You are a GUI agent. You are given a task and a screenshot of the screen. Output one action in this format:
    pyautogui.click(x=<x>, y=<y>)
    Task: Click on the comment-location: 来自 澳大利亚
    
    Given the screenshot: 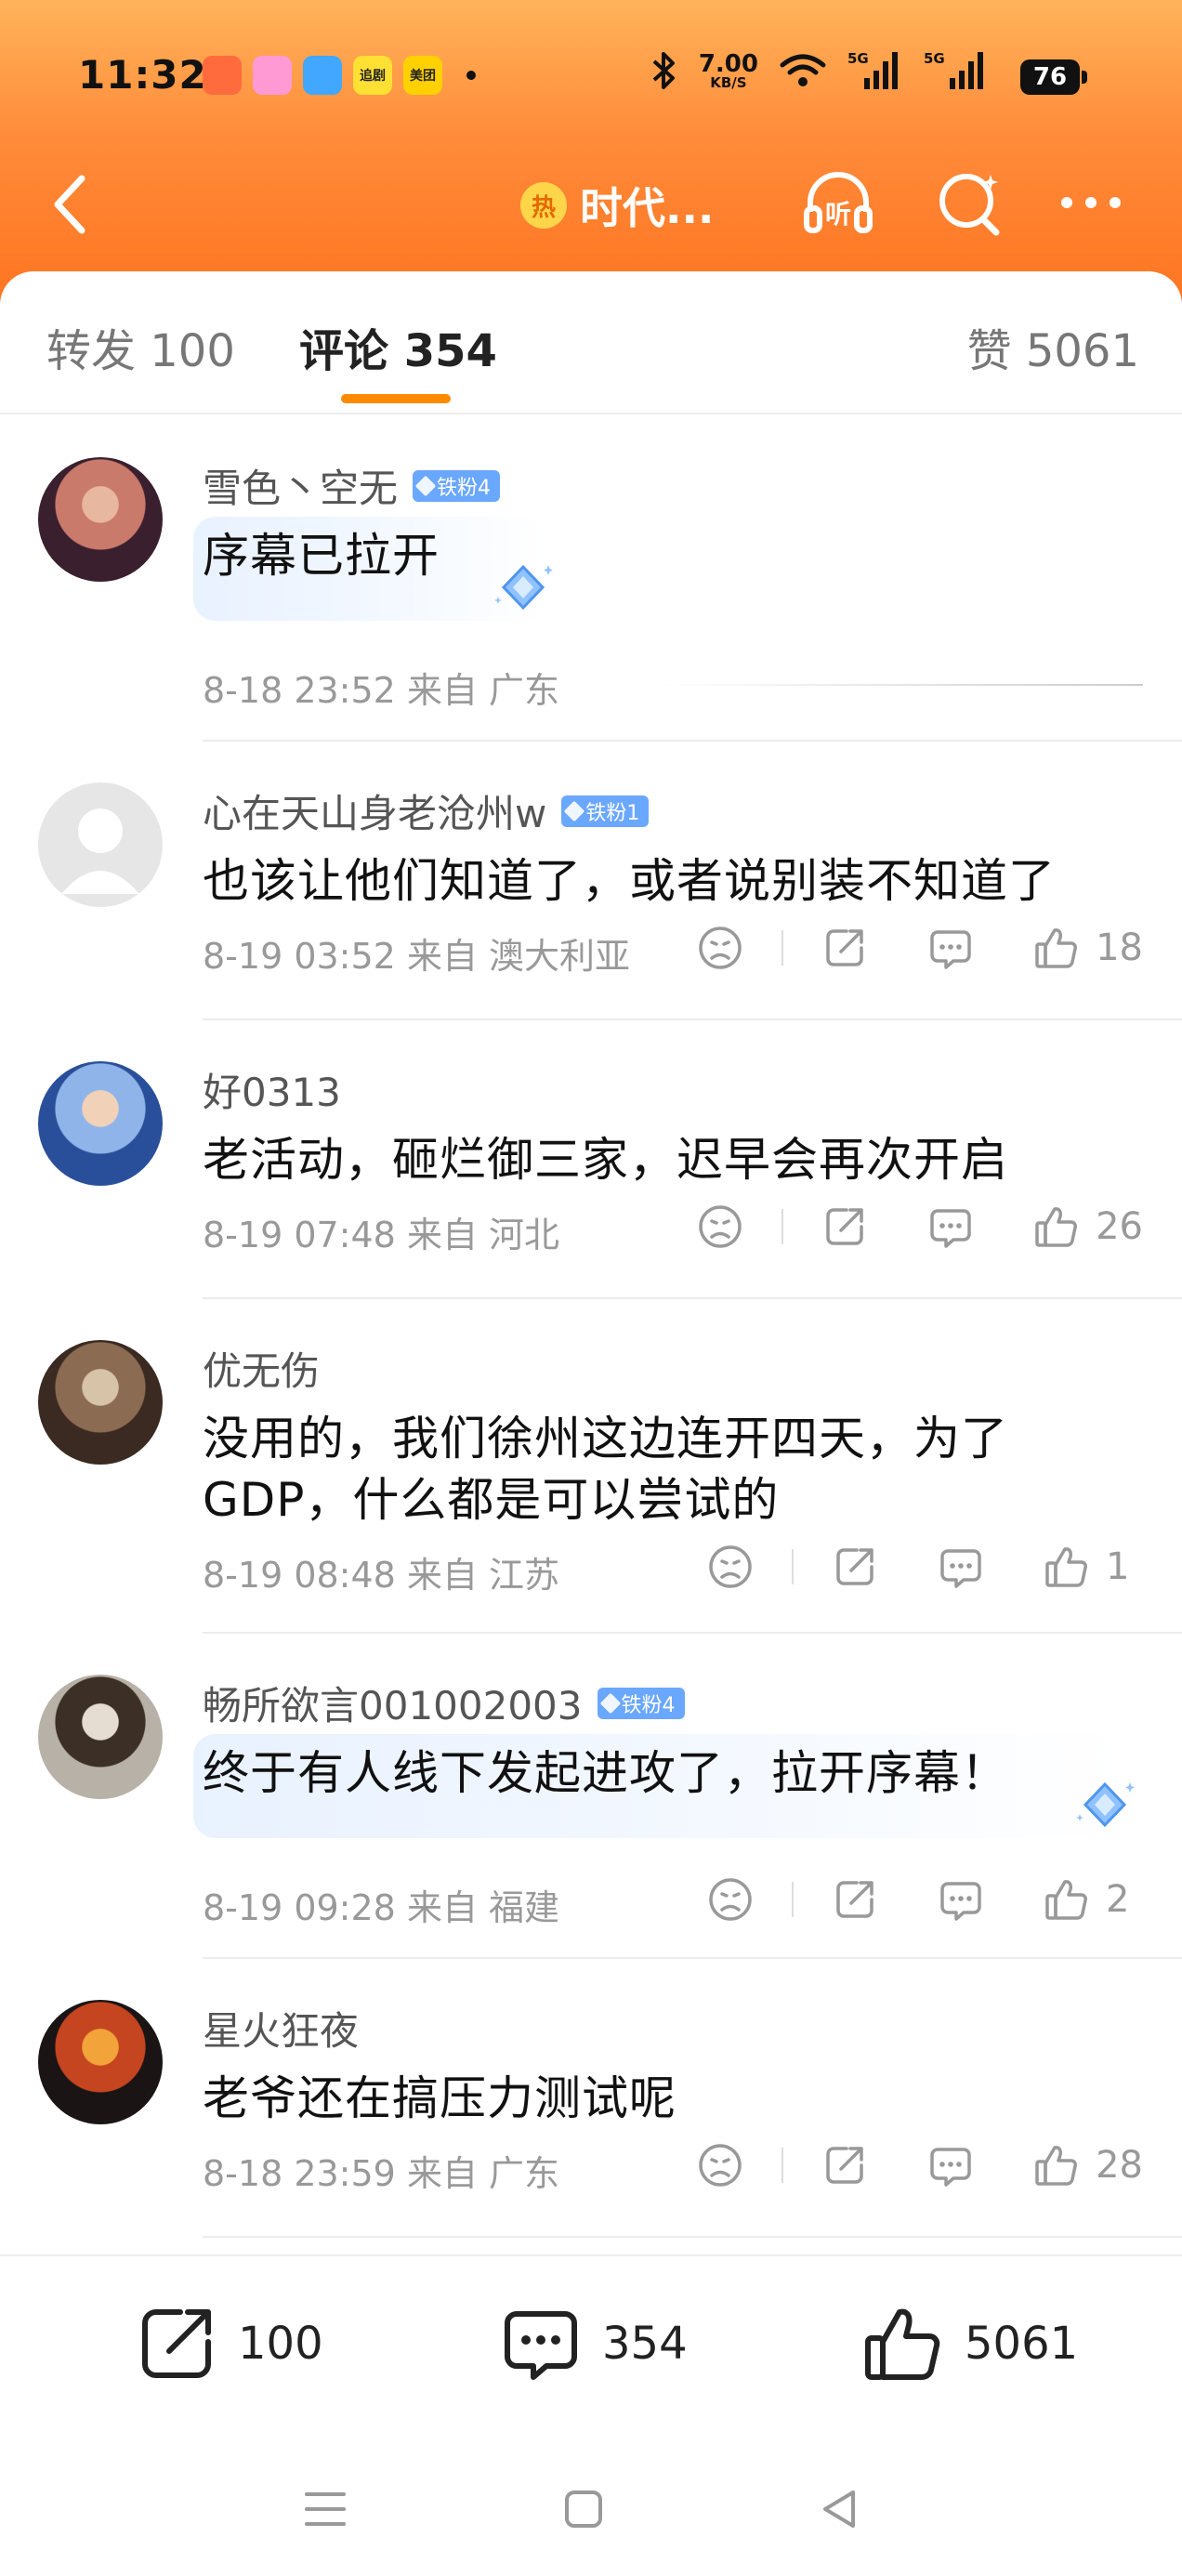 What is the action you would take?
    pyautogui.click(x=518, y=956)
    